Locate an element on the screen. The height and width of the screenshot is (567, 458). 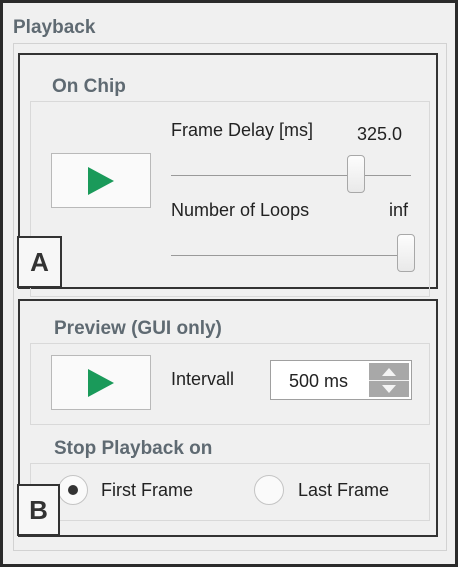
frame-delay-track is located at coordinates (291, 175).